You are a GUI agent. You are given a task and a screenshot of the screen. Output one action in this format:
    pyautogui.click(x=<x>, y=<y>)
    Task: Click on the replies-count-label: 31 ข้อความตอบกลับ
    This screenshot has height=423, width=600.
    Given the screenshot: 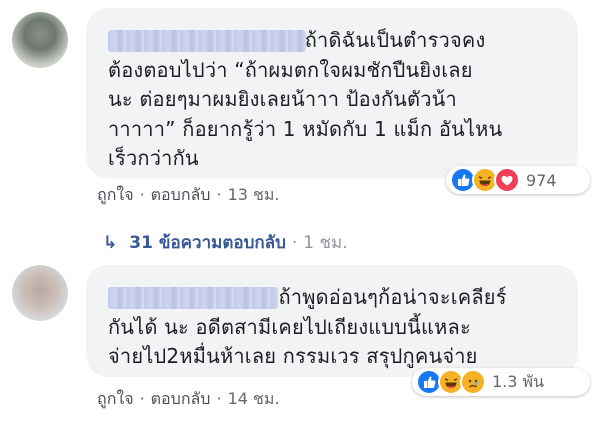 What is the action you would take?
    pyautogui.click(x=207, y=243)
    